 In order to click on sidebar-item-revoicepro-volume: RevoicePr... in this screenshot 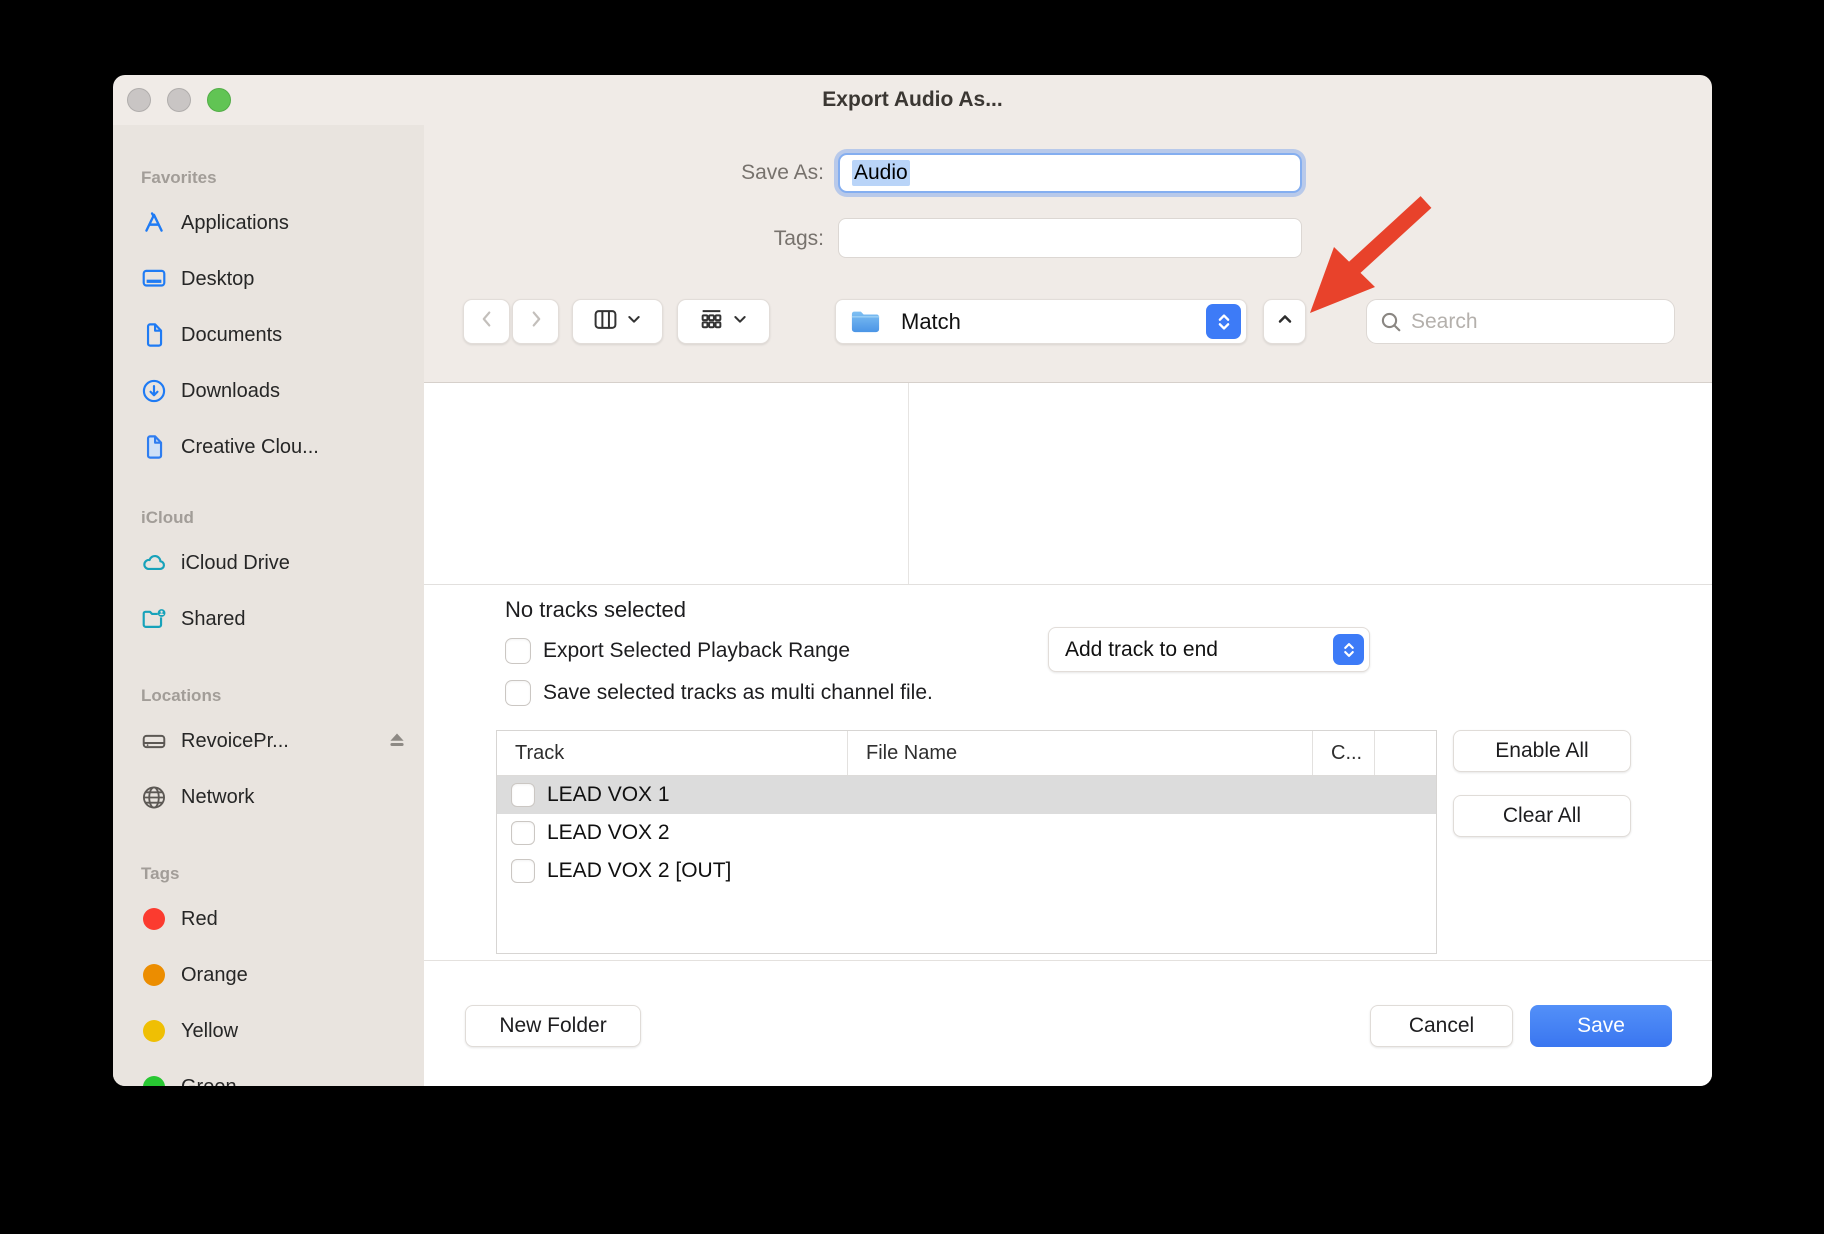, I will do `click(275, 741)`.